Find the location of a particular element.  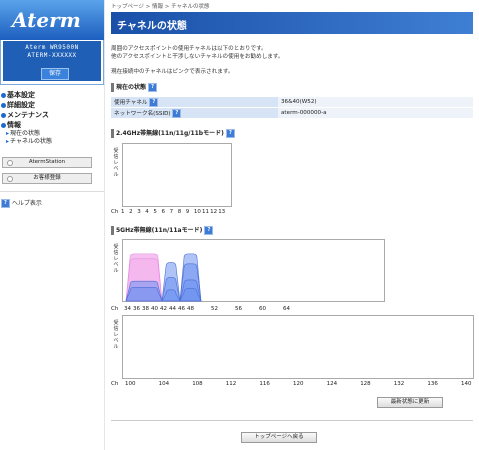

channel-tick: 40 is located at coordinates (154, 309).